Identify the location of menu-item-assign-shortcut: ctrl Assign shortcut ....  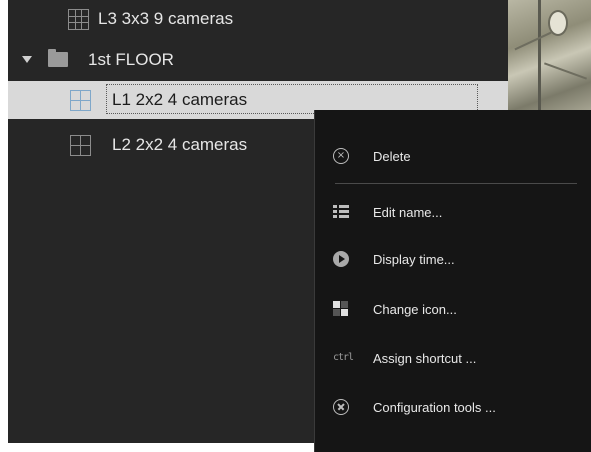
(453, 358).